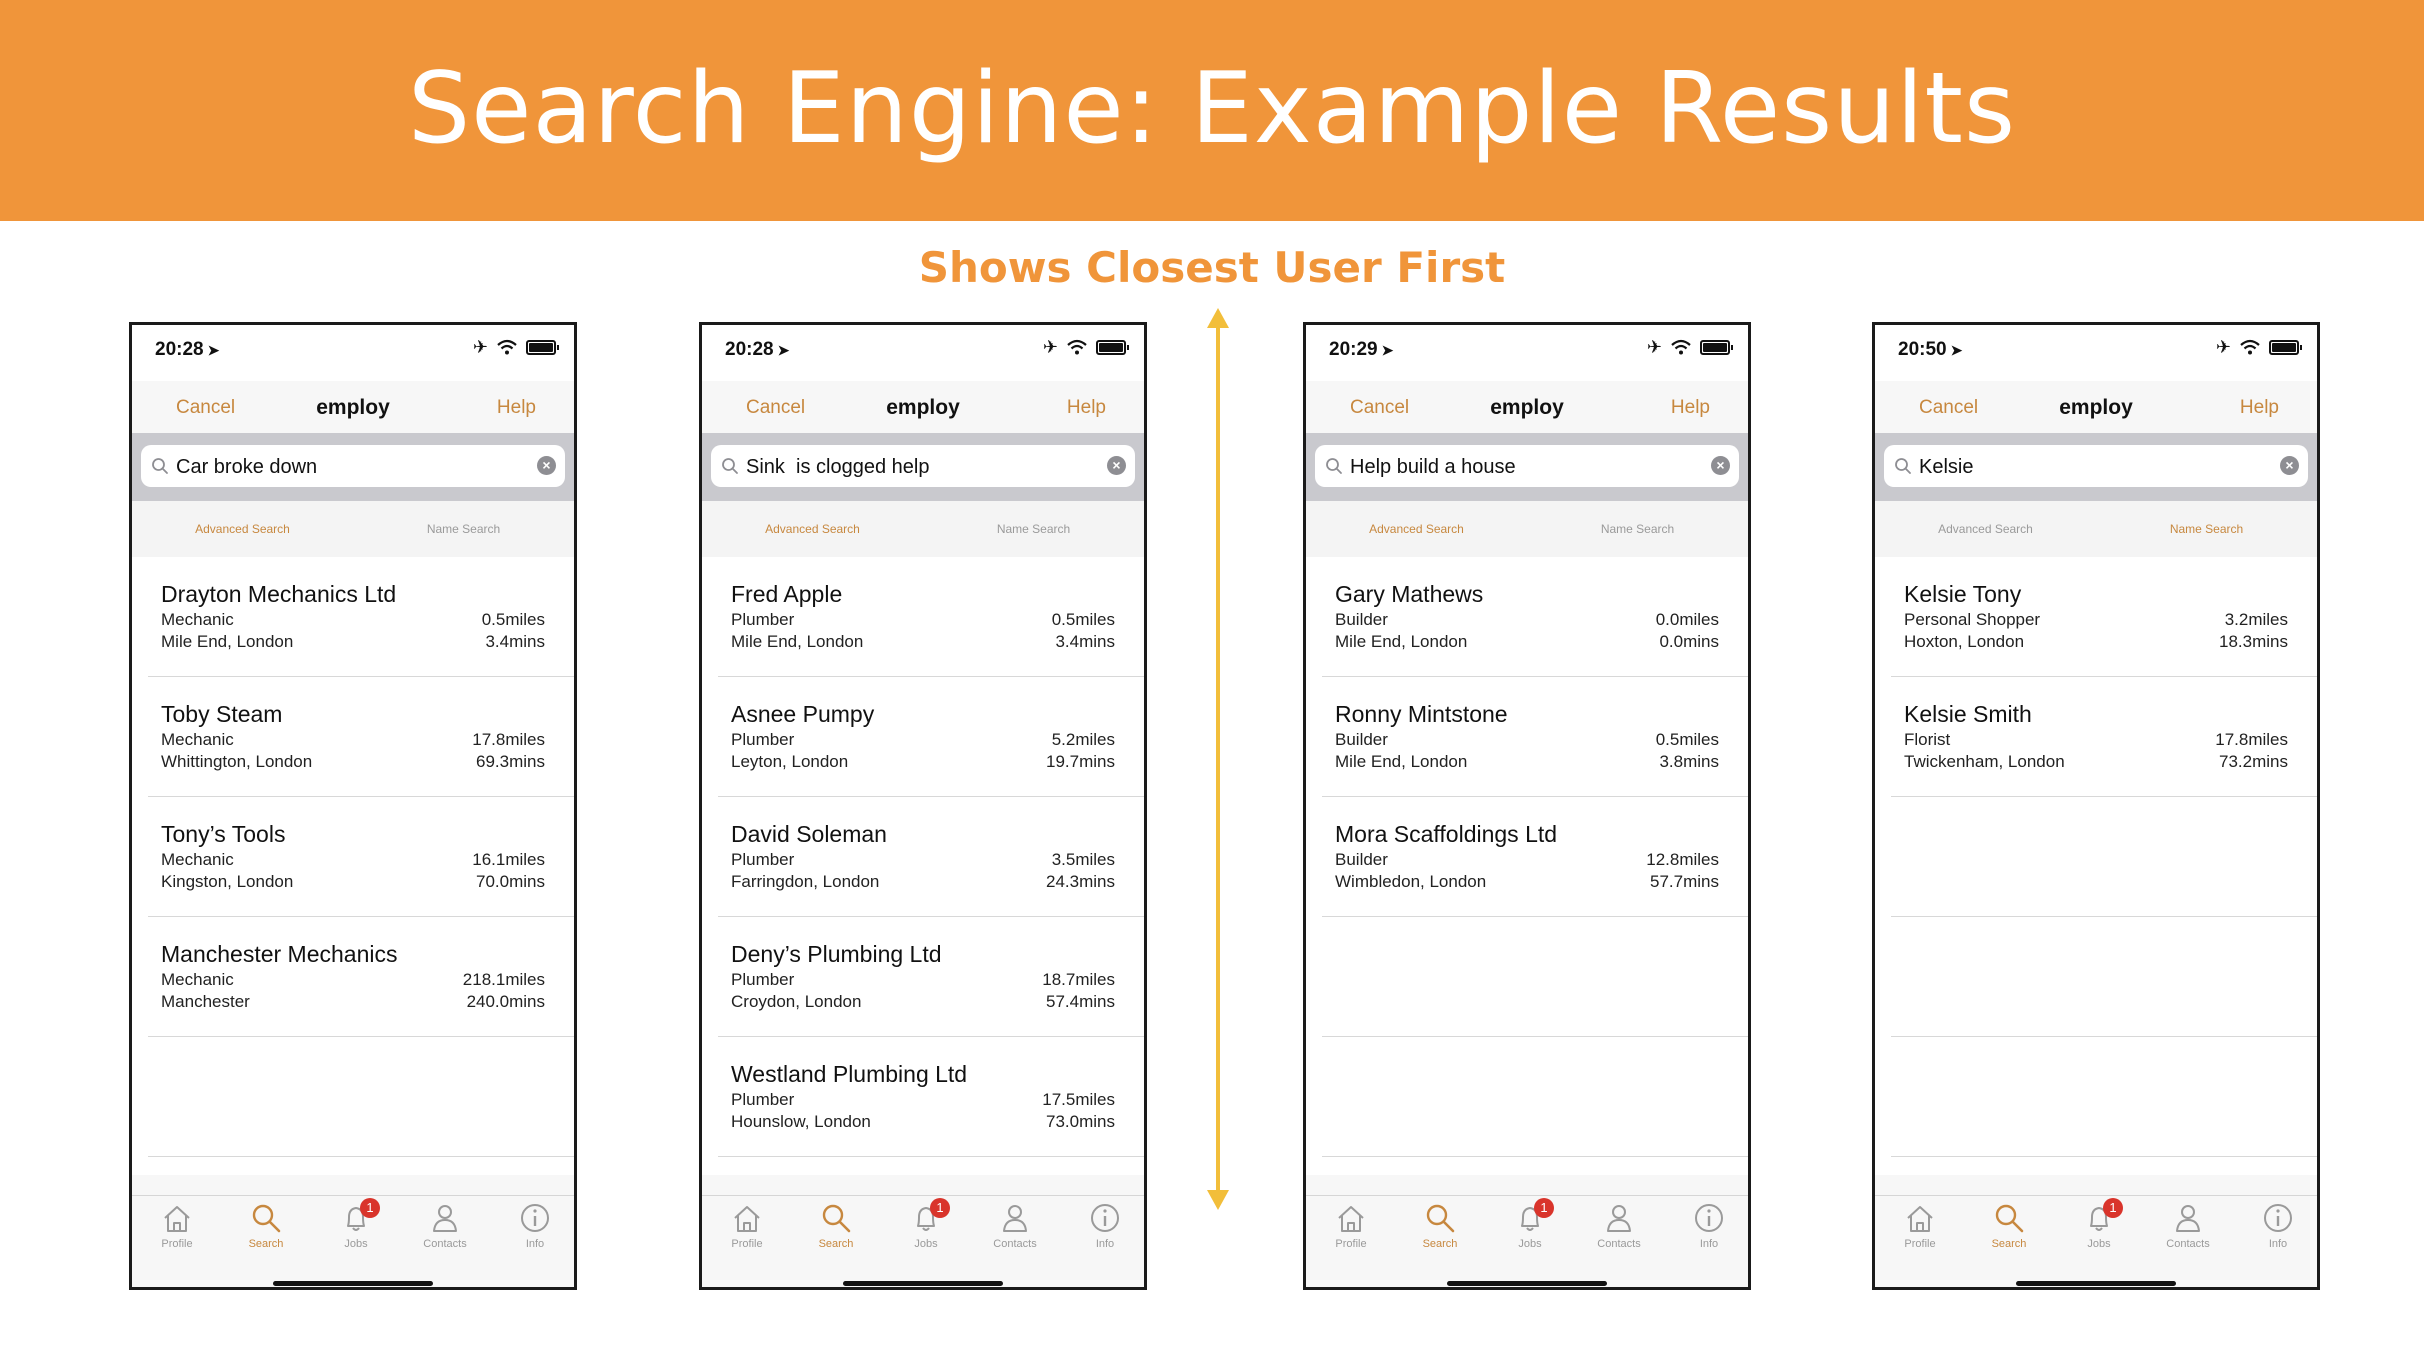 Image resolution: width=2424 pixels, height=1356 pixels. What do you see at coordinates (1078, 1099) in the screenshot?
I see `result-distance: 17.5miles` at bounding box center [1078, 1099].